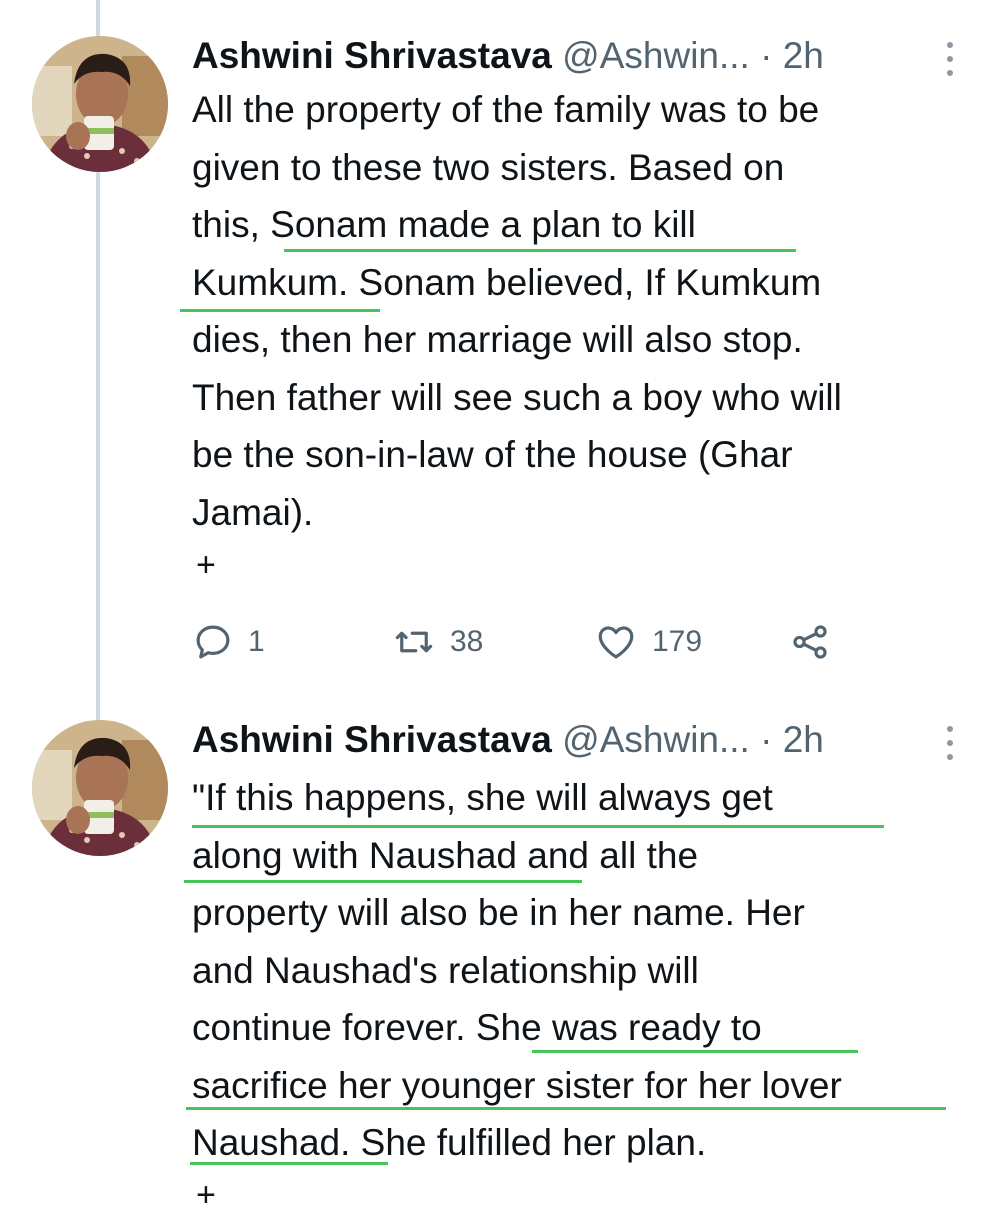  What do you see at coordinates (445, 855) in the screenshot?
I see `text-line: along with Naushad and all the` at bounding box center [445, 855].